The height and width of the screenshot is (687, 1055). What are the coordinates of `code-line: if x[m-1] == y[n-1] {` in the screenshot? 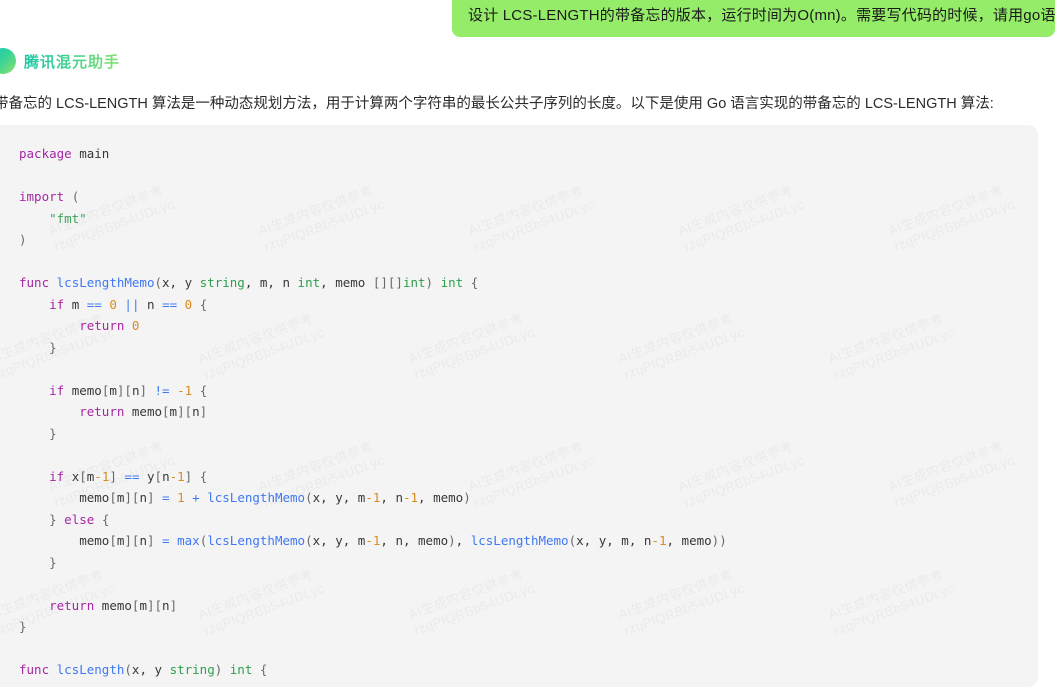 It's located at (128, 476).